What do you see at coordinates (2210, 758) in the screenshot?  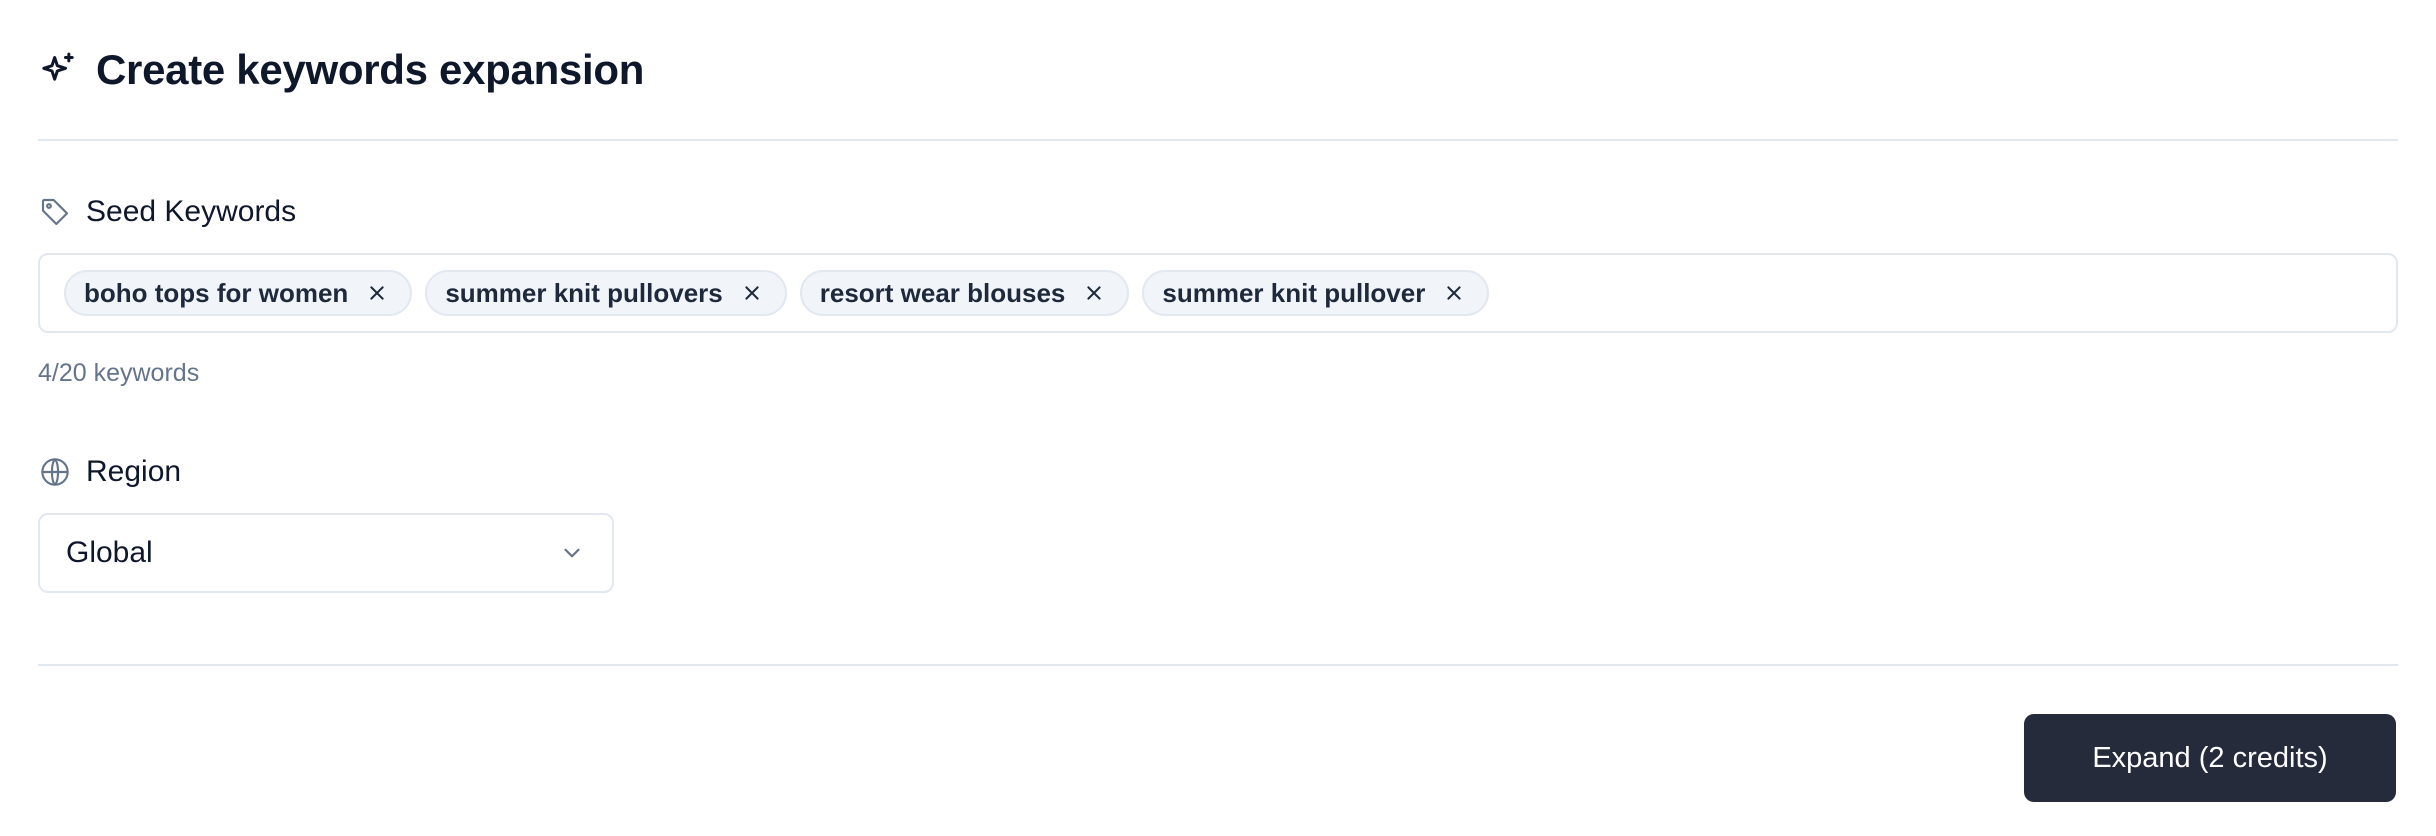 I see `expand-button: Expand (2 credits)` at bounding box center [2210, 758].